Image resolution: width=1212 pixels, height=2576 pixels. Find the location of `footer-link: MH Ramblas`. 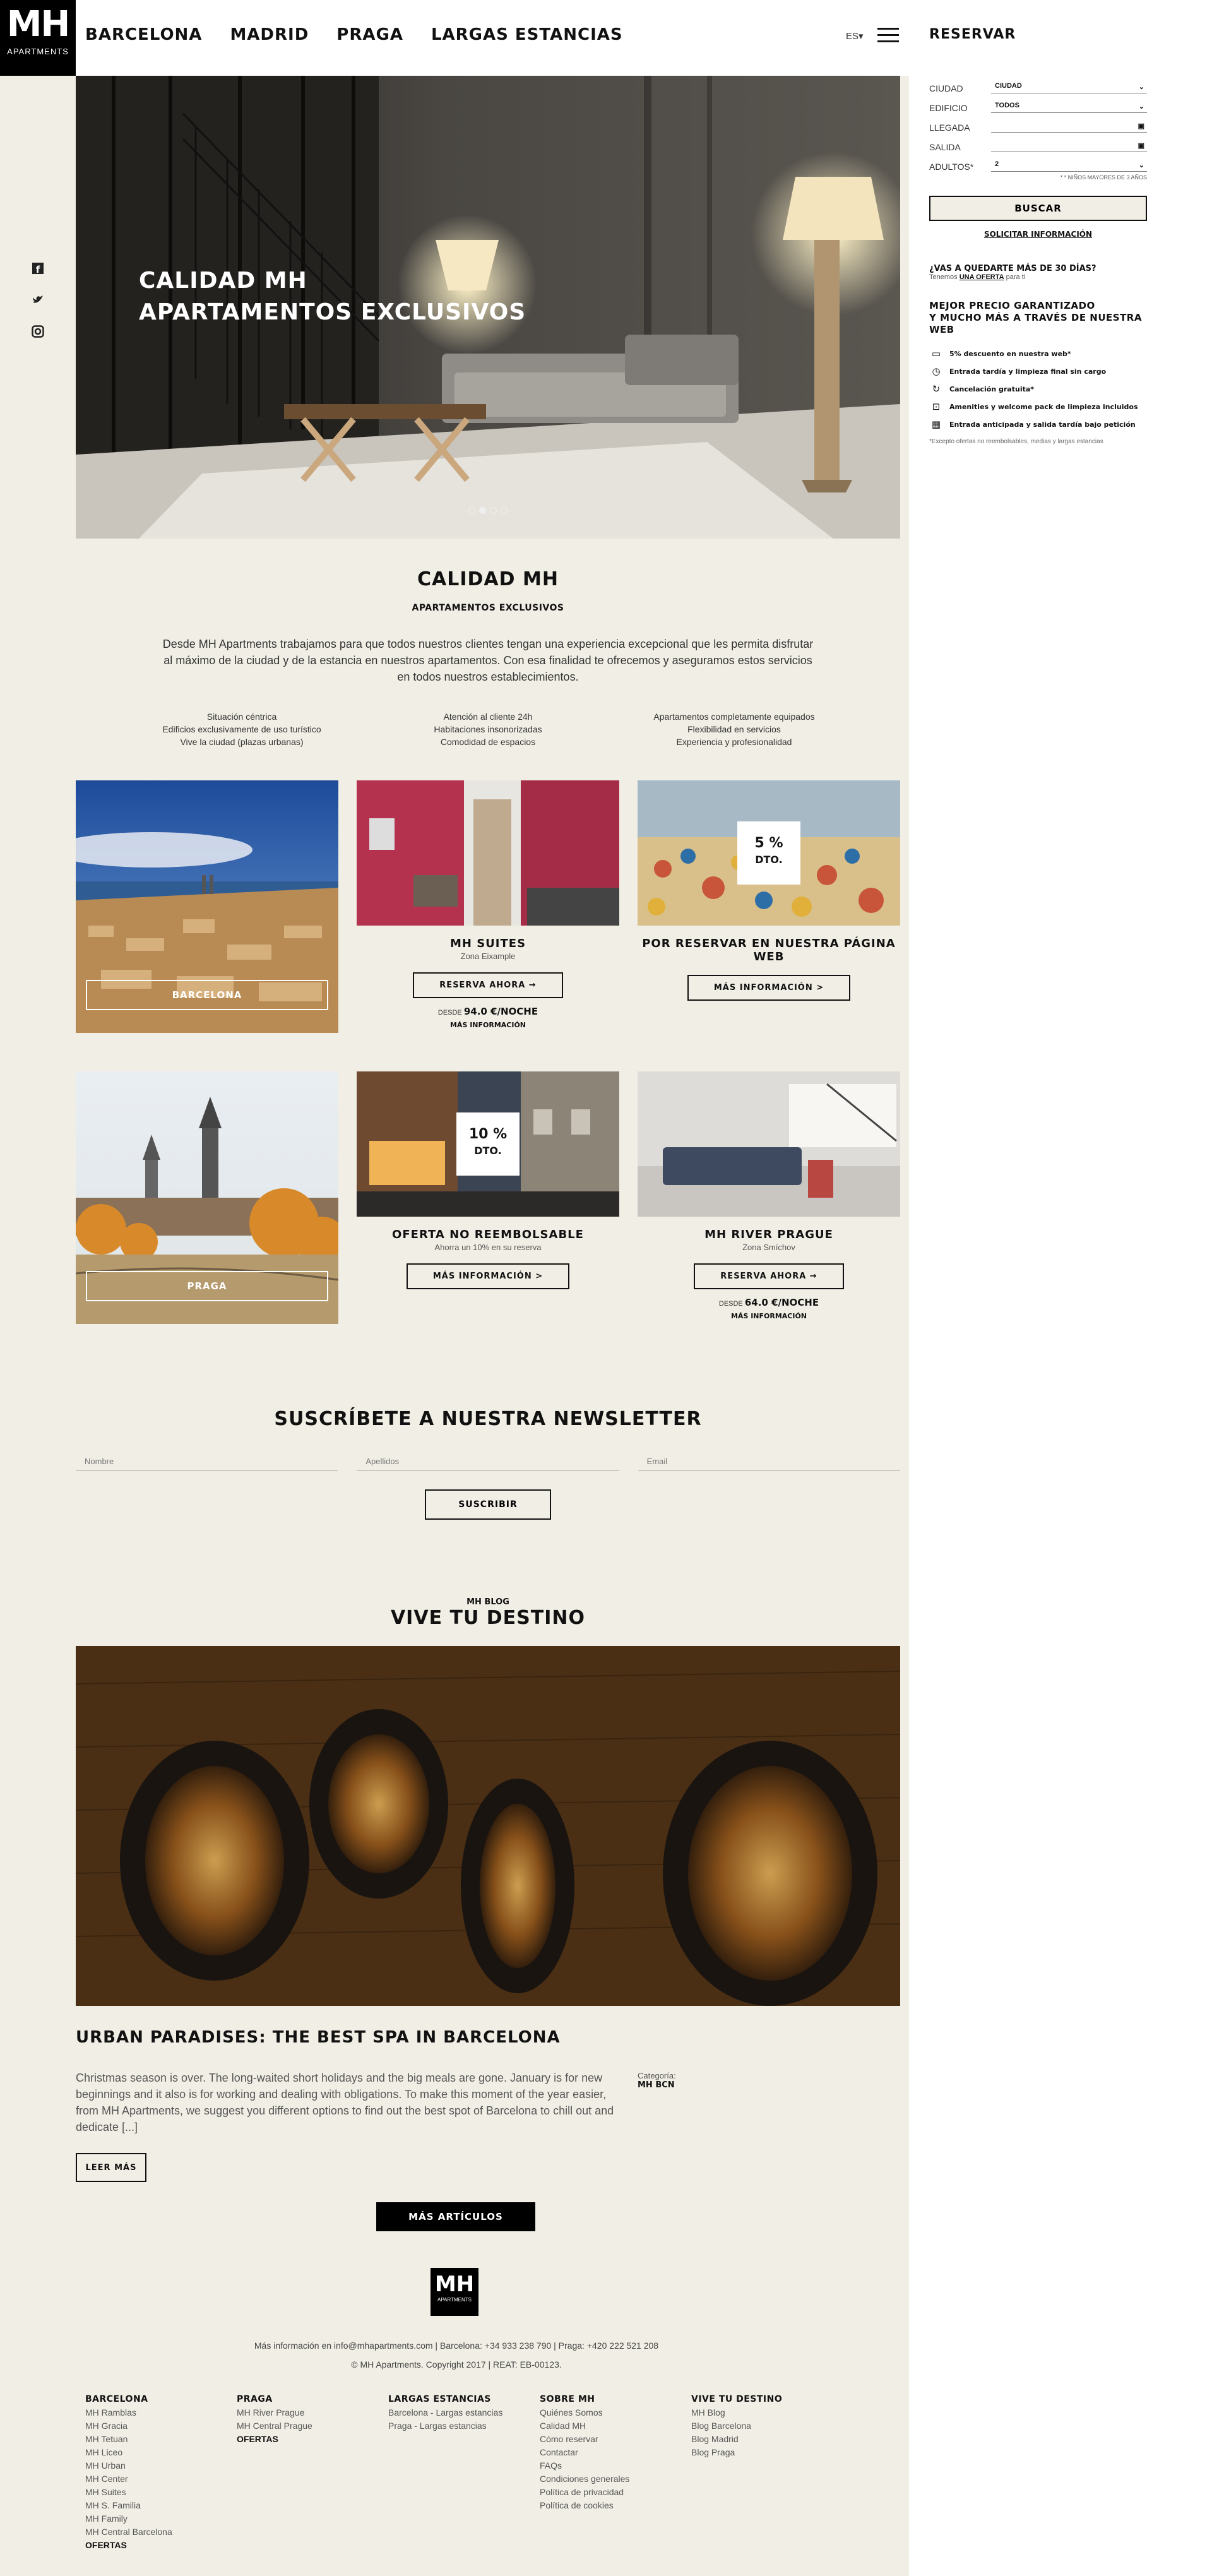

footer-link: MH Ramblas is located at coordinates (161, 2412).